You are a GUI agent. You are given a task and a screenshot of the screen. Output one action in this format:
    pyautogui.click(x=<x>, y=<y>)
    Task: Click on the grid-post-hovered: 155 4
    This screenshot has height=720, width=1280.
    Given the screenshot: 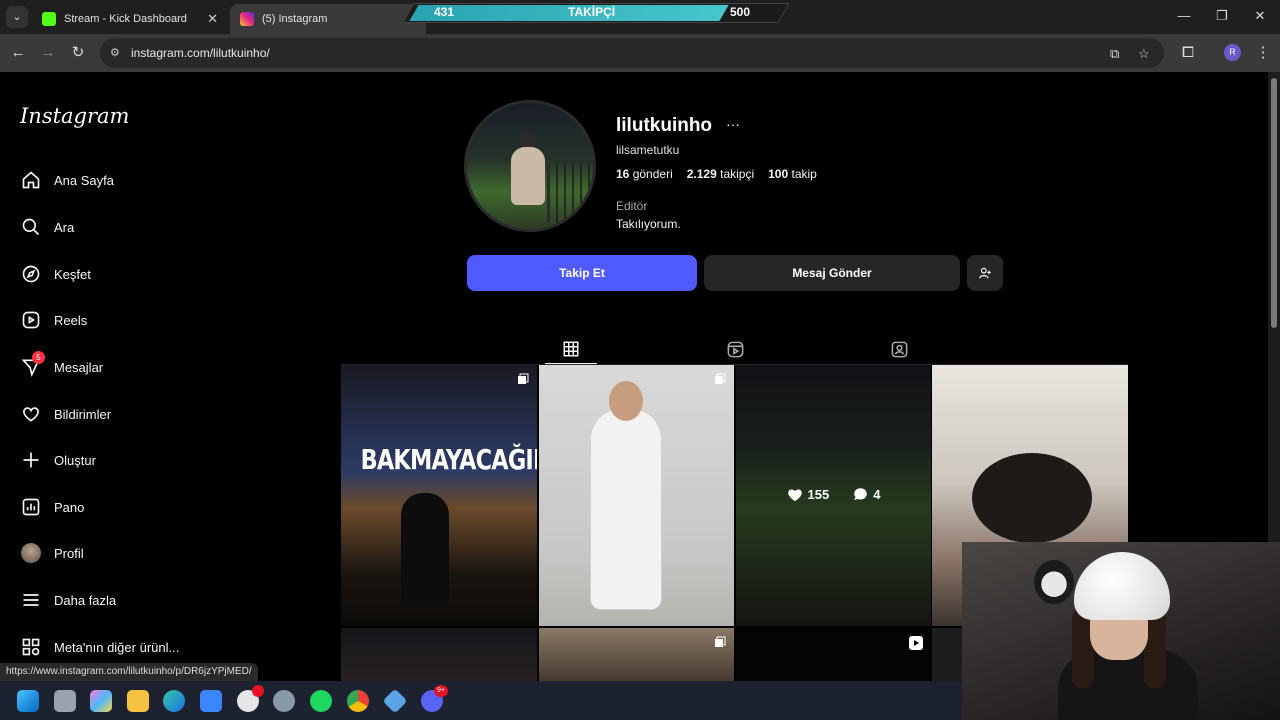 What is the action you would take?
    pyautogui.click(x=833, y=495)
    